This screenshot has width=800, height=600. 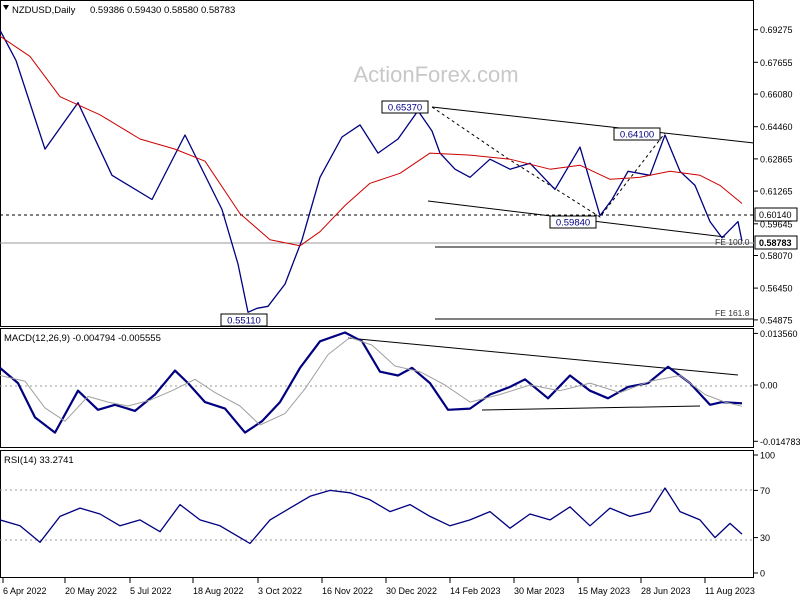 I want to click on macd-header: MACD(12,26,9) -0.004794 -0.005555, so click(x=82, y=338).